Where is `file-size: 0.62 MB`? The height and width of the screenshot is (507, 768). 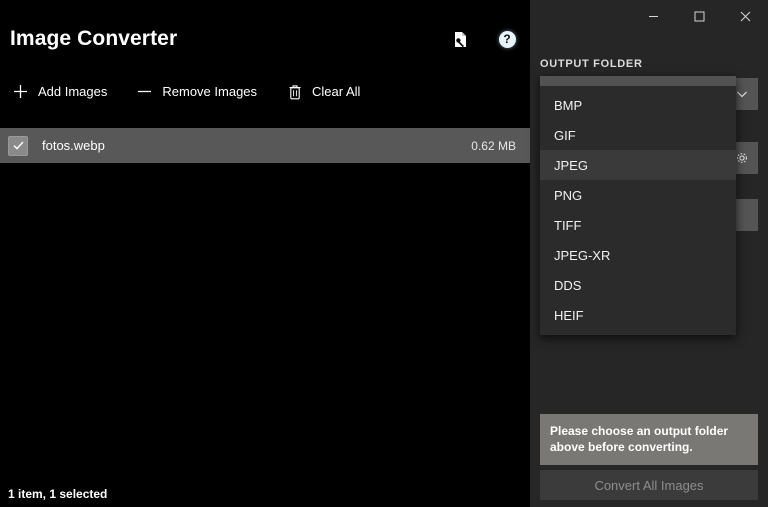
file-size: 0.62 MB is located at coordinates (493, 145).